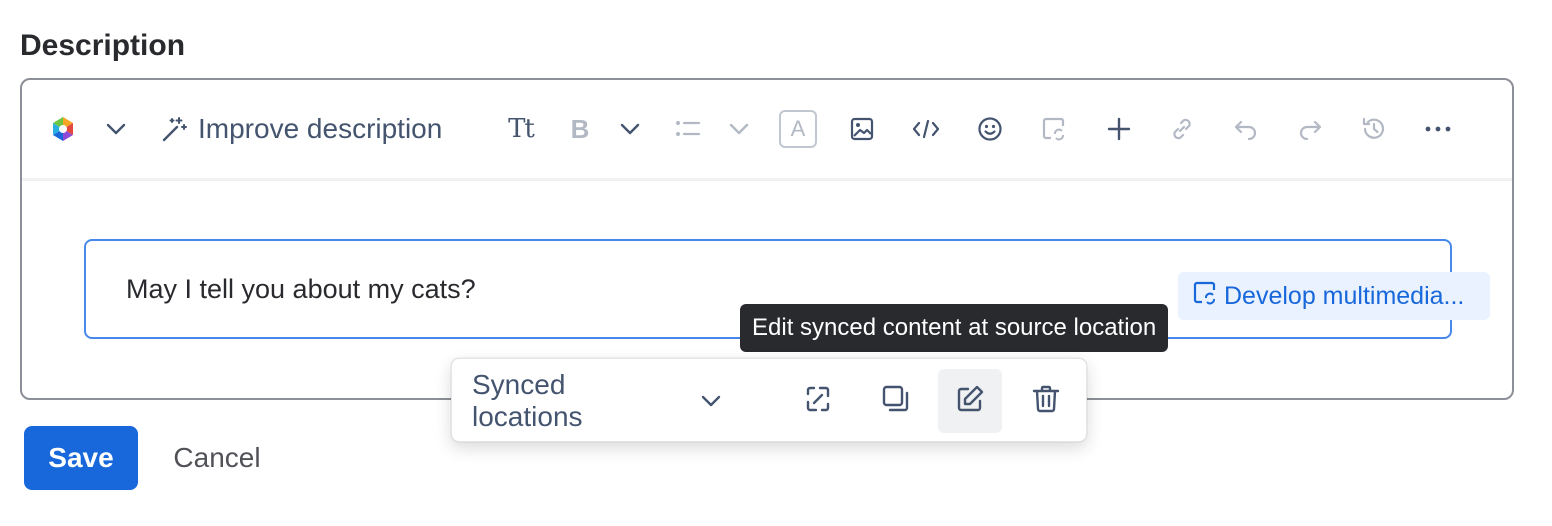 The height and width of the screenshot is (526, 1552). I want to click on history-icon, so click(1374, 129).